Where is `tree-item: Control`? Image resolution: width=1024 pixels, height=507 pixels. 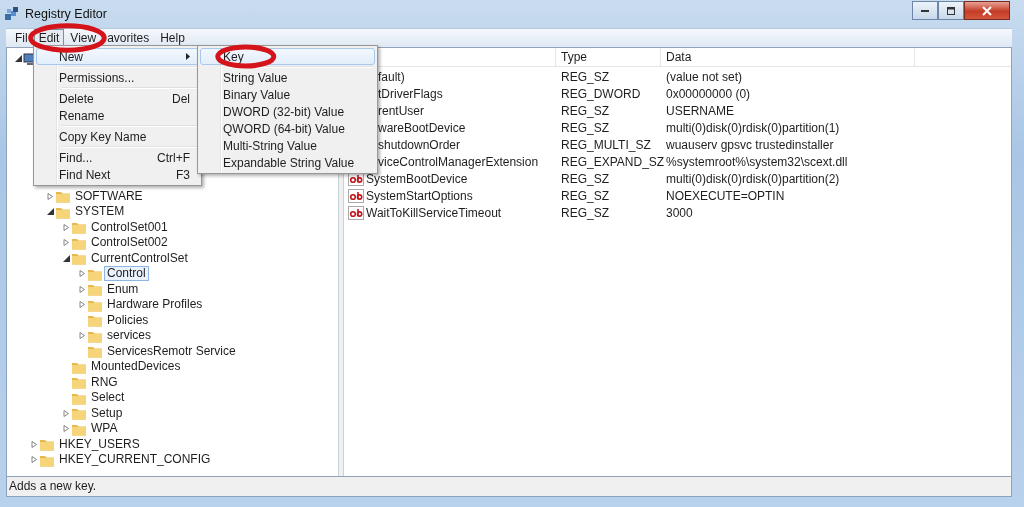 tree-item: Control is located at coordinates (126, 274).